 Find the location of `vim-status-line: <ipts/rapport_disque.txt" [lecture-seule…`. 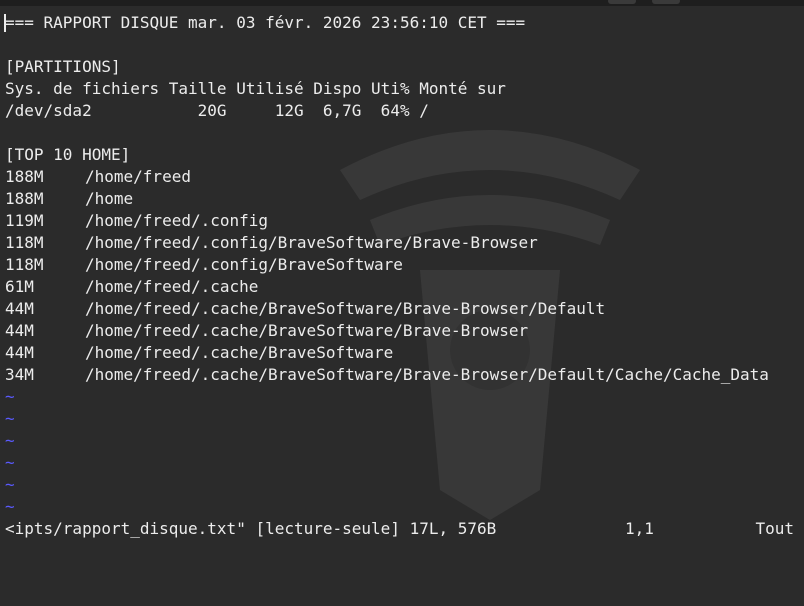

vim-status-line: <ipts/rapport_disque.txt" [lecture-seule… is located at coordinates (401, 529).